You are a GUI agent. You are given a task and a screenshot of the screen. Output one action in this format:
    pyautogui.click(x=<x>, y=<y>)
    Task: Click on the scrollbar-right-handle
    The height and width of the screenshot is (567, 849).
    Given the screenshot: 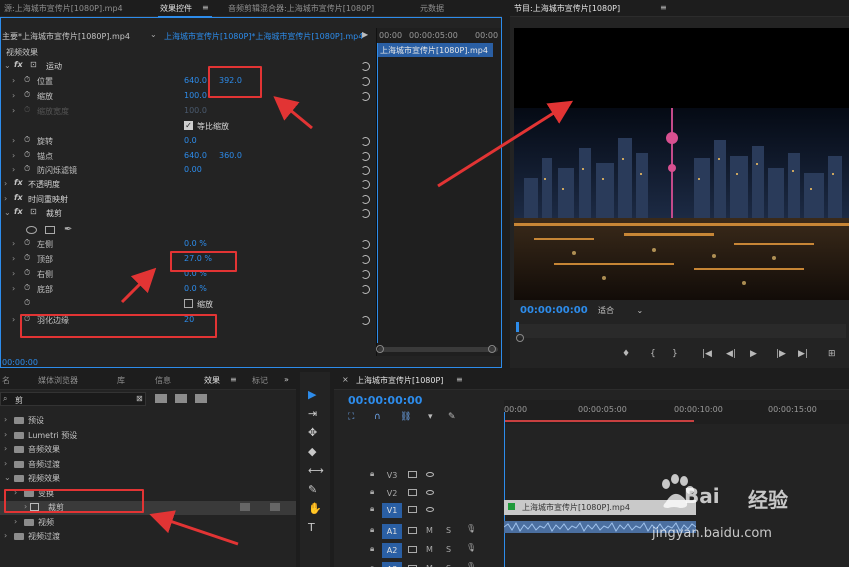 What is the action you would take?
    pyautogui.click(x=492, y=349)
    